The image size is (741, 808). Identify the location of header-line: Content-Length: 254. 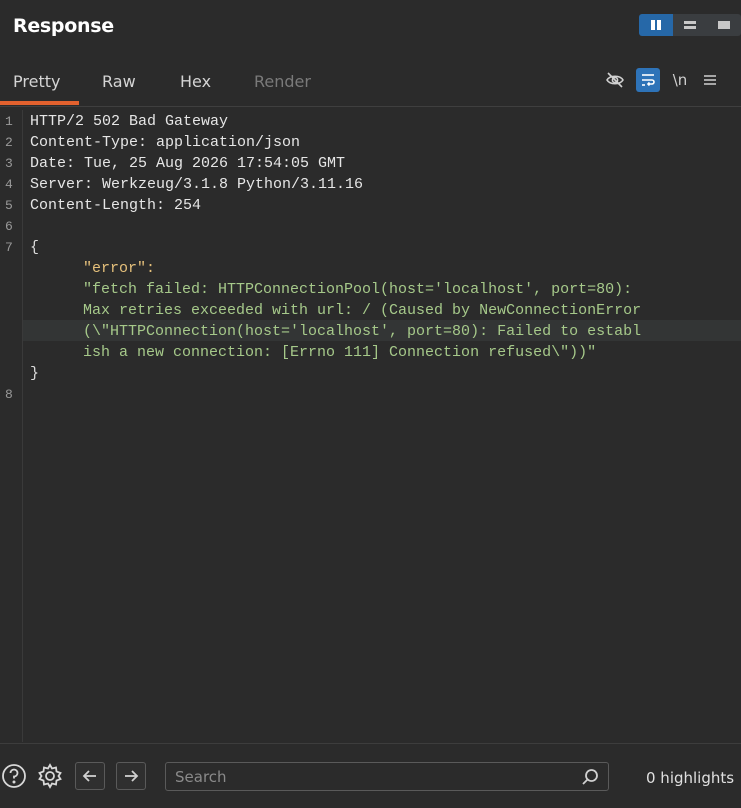
(116, 205).